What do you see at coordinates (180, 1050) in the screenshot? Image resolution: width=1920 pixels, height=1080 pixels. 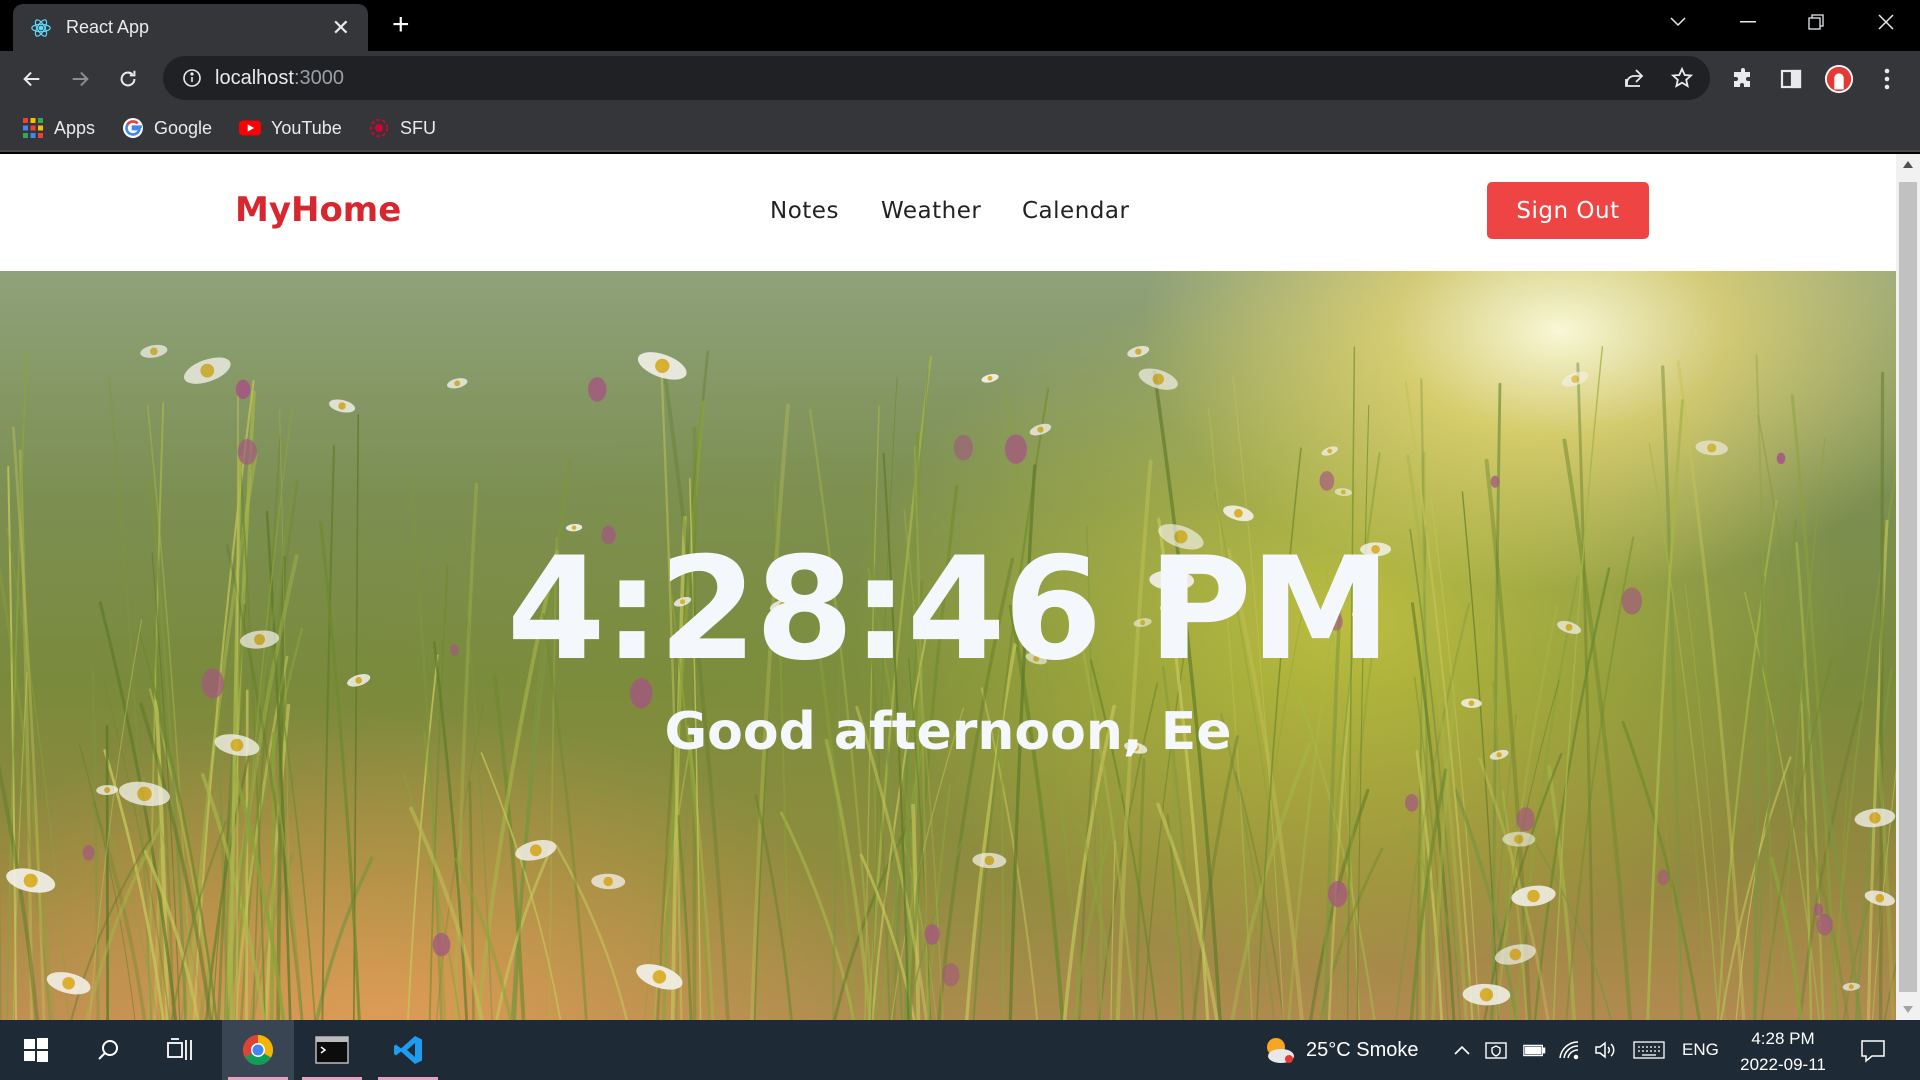 I see `task-view-icon` at bounding box center [180, 1050].